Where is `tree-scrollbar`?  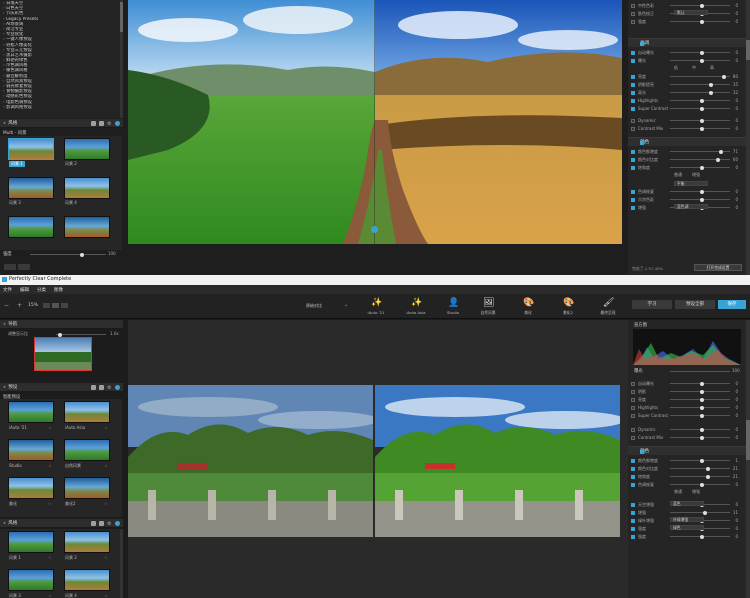
tree-scrollbar is located at coordinates (121, 59).